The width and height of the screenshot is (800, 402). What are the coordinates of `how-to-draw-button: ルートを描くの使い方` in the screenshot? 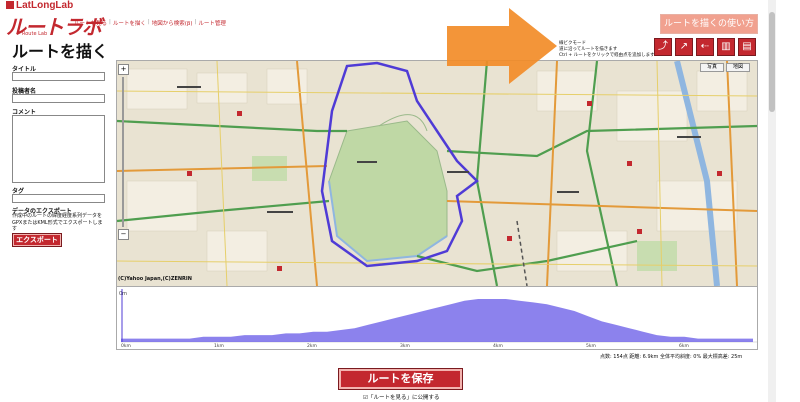 It's located at (709, 24).